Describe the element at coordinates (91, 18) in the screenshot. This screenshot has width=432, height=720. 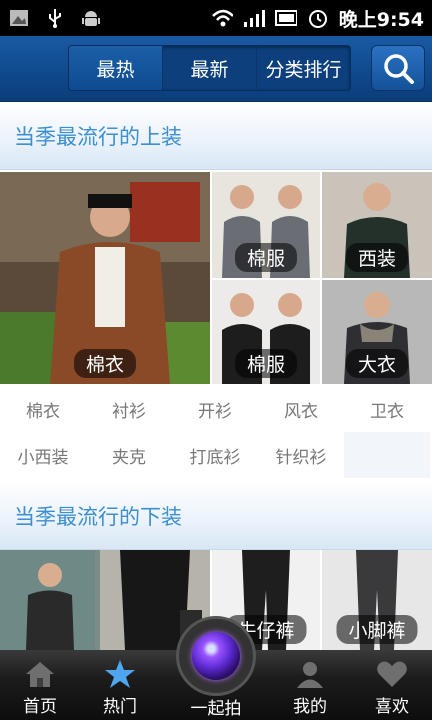
I see `android-debug-icon` at that location.